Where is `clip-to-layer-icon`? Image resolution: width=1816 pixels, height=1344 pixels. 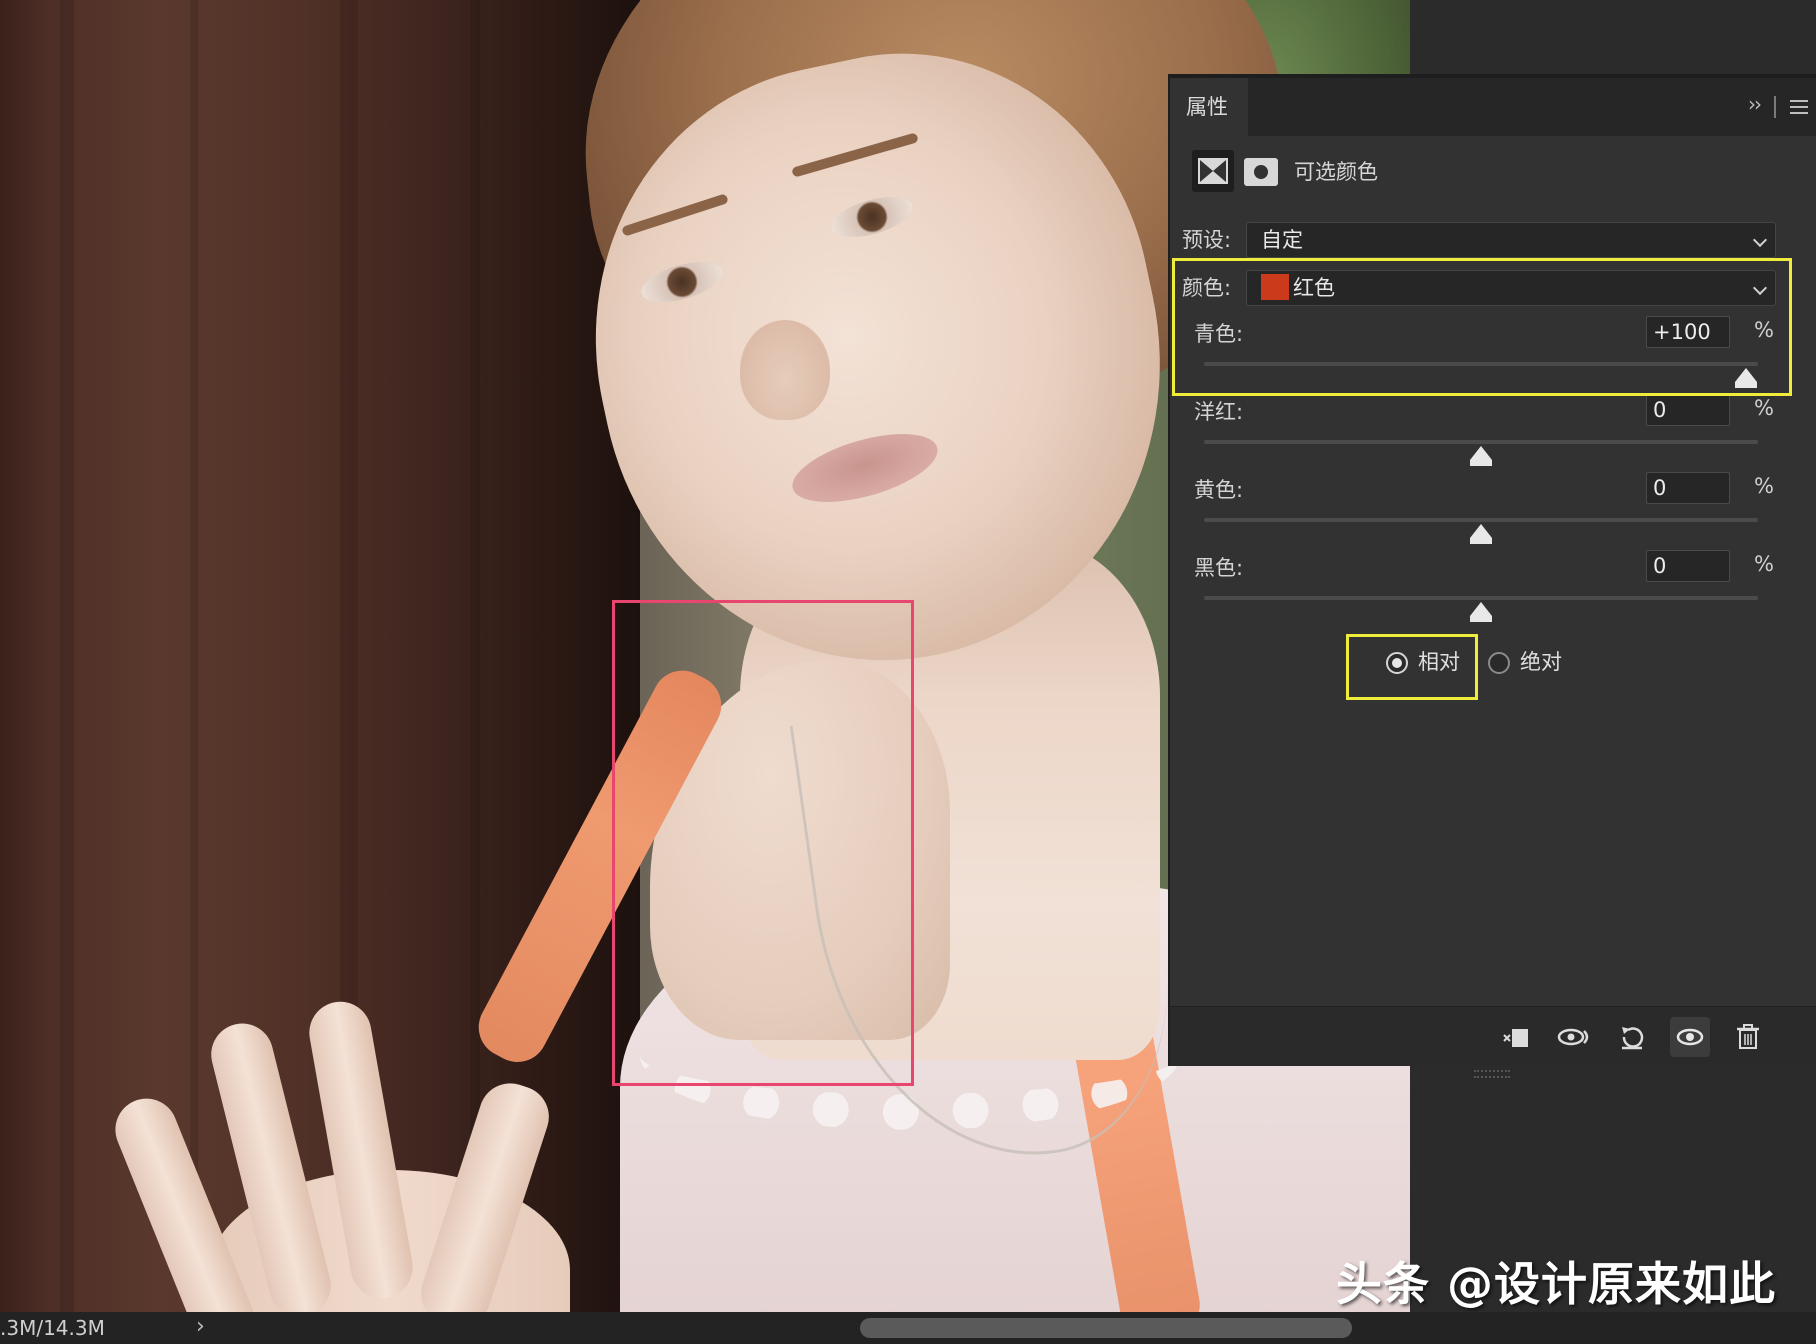
clip-to-layer-icon is located at coordinates (1516, 1037).